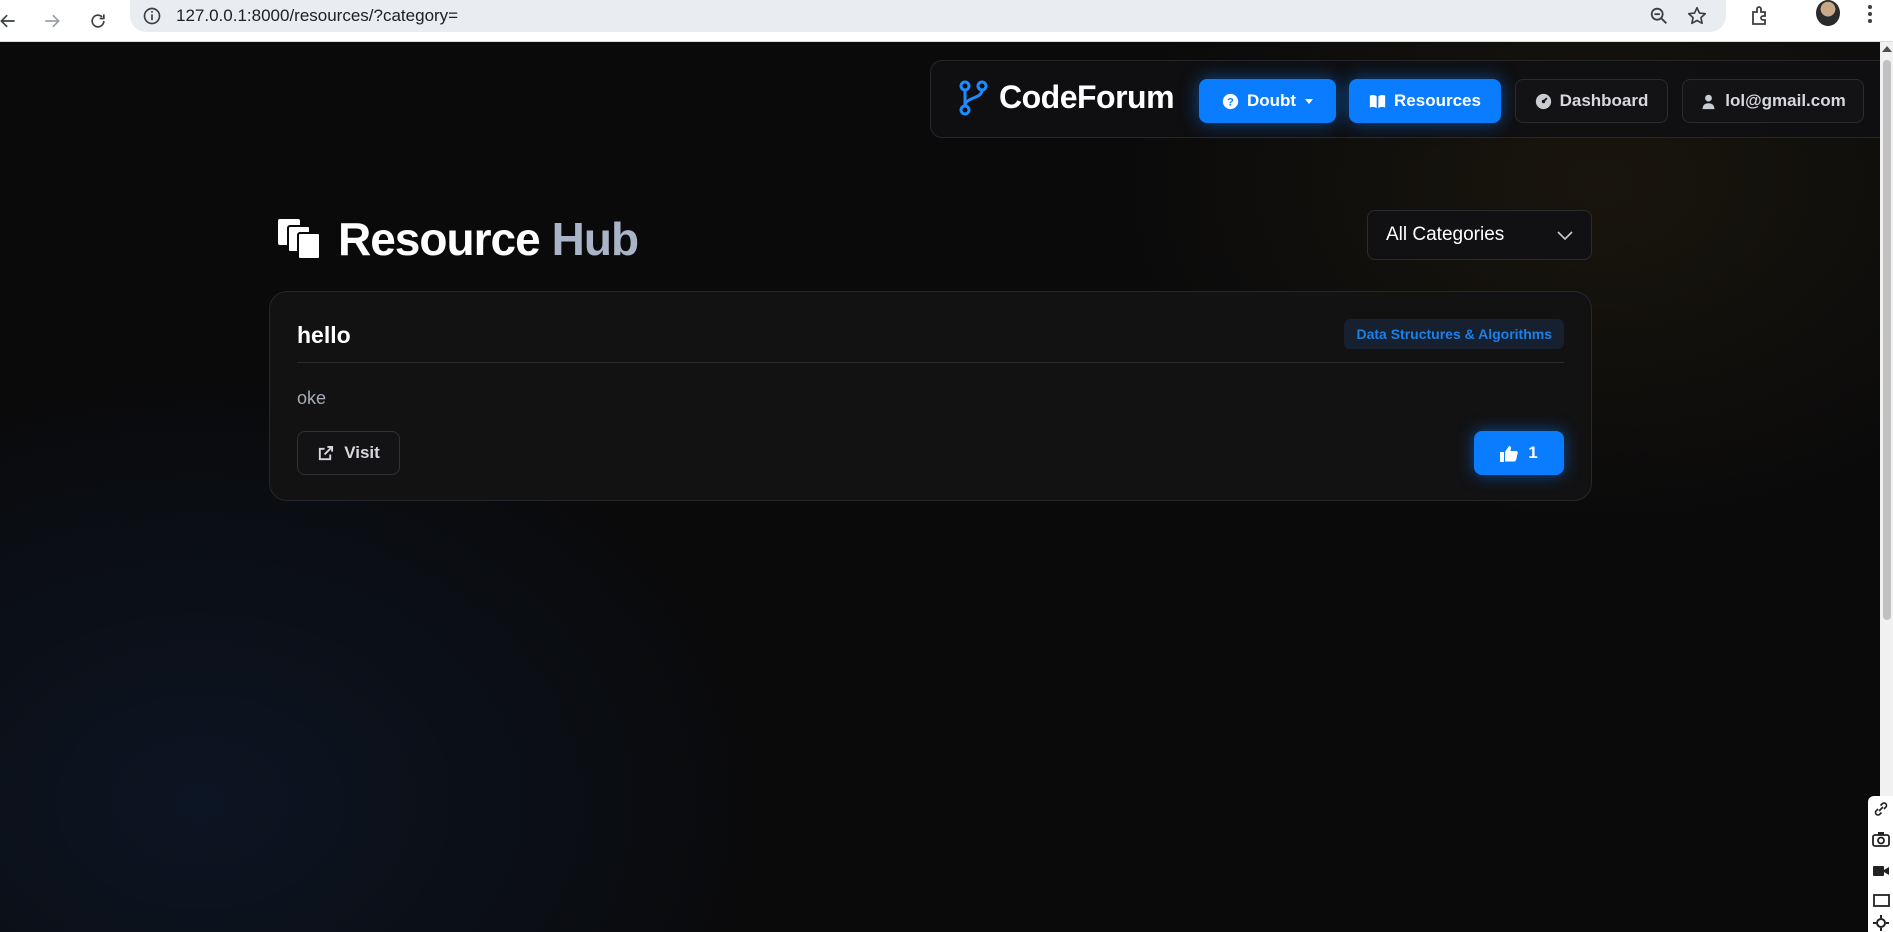 Image resolution: width=1893 pixels, height=932 pixels. Describe the element at coordinates (1881, 839) in the screenshot. I see `camera-icon` at that location.